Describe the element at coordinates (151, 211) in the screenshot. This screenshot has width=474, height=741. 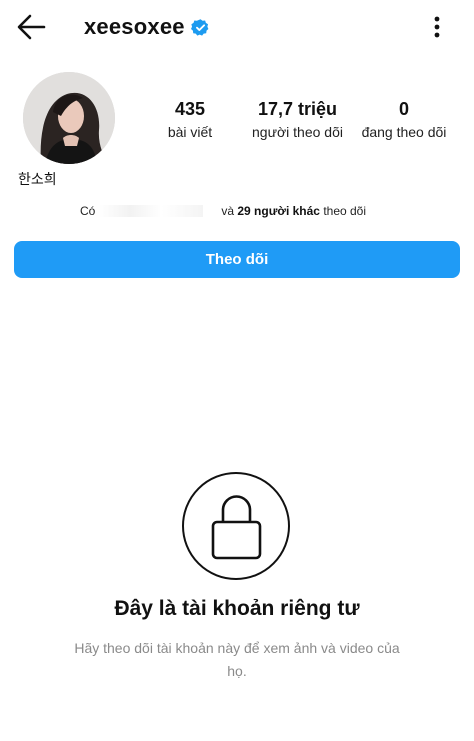
I see `redacted-usernames` at that location.